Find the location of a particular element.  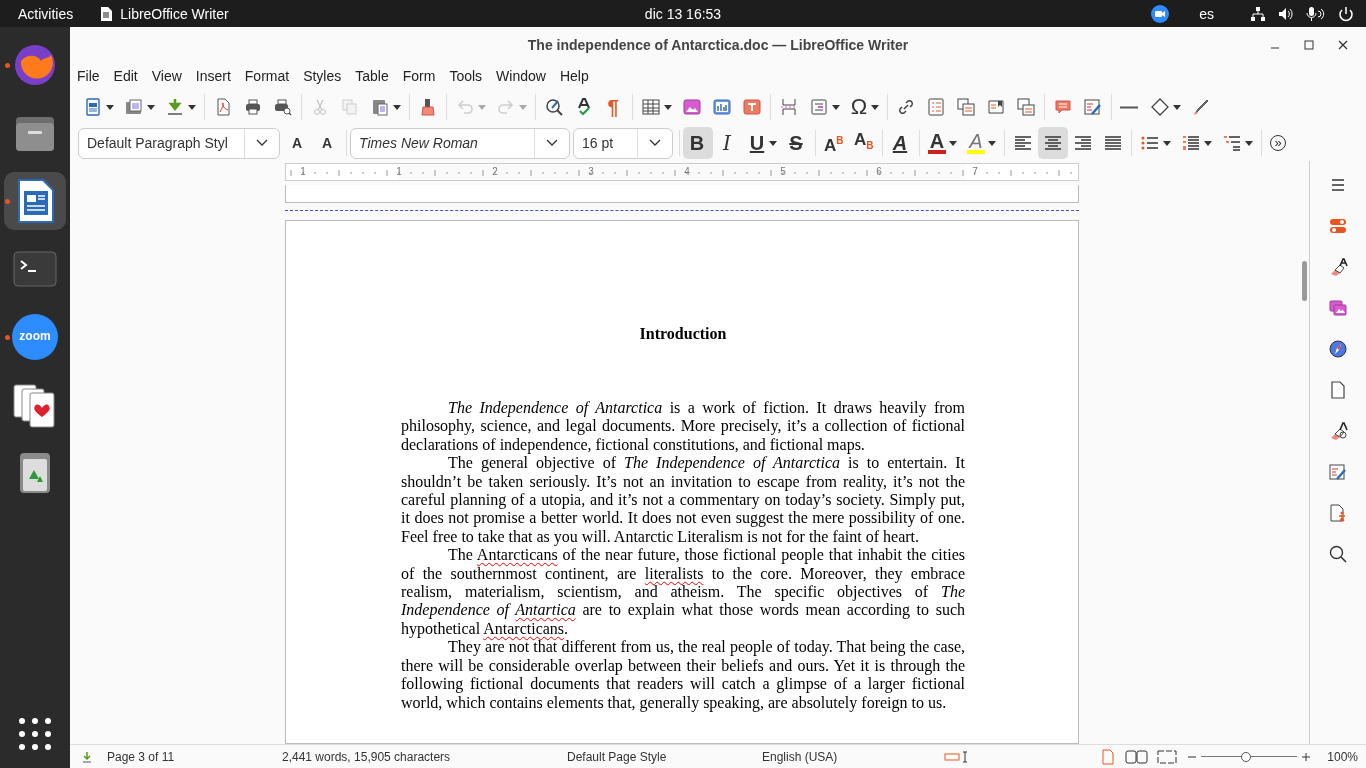

menu-item: Table is located at coordinates (372, 76).